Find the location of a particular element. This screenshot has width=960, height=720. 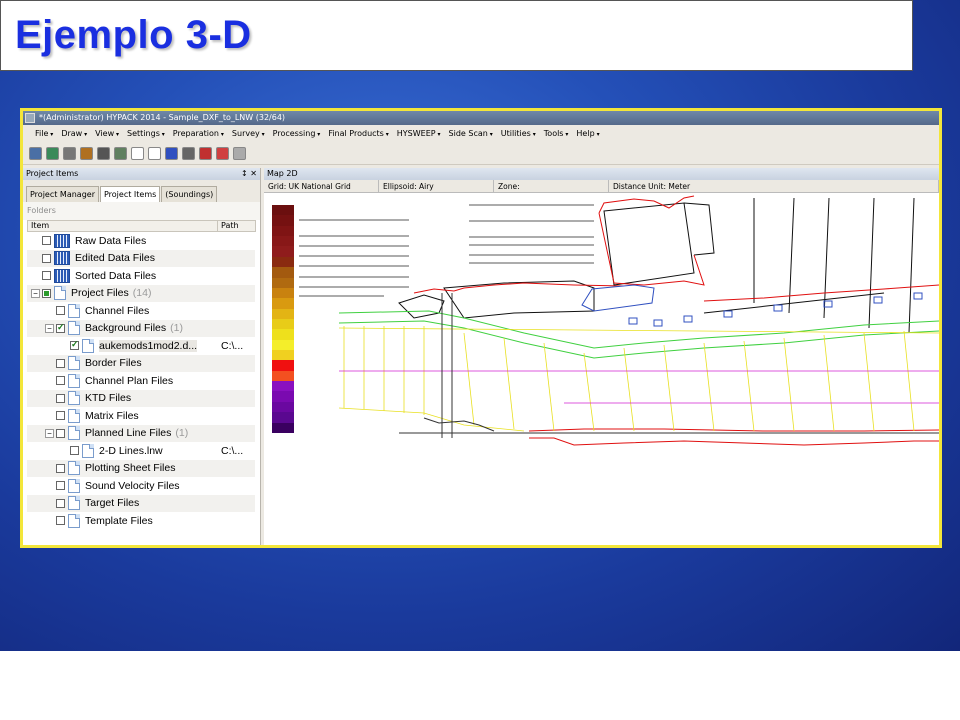

tree-row: Channel Plan Files is located at coordinates (141, 381).